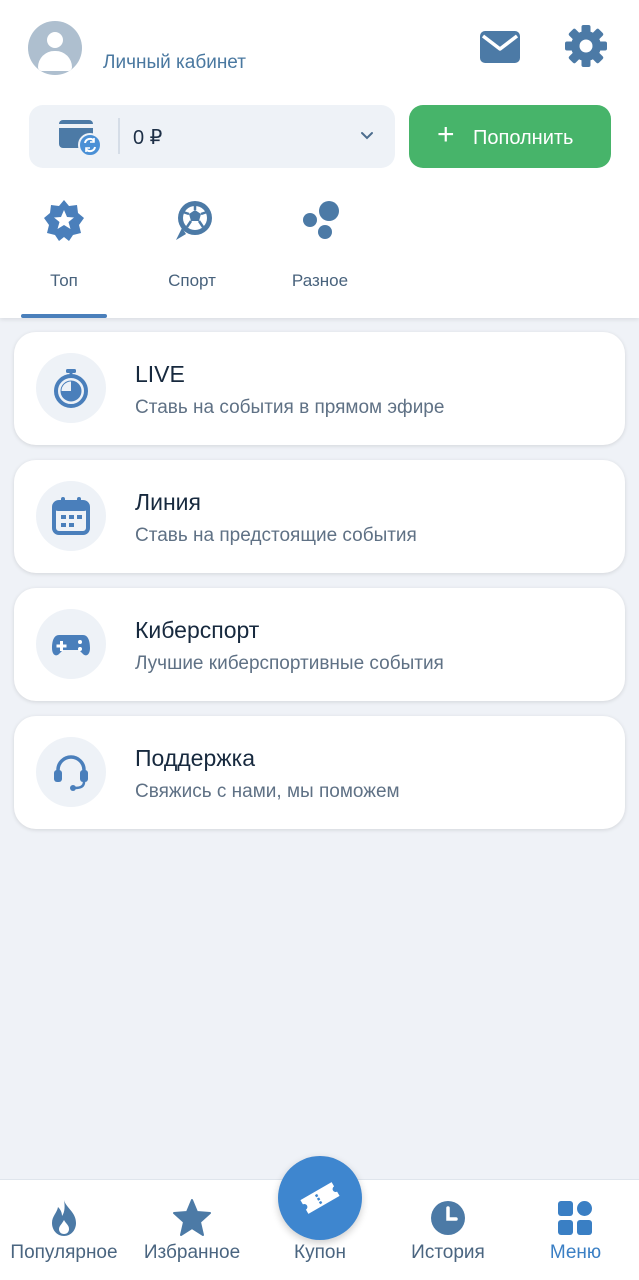 The image size is (639, 1280). I want to click on divider, so click(119, 136).